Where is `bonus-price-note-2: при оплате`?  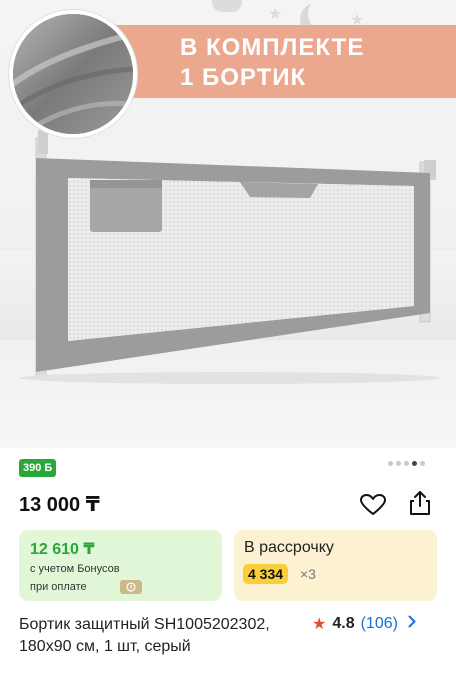 bonus-price-note-2: при оплате is located at coordinates (58, 587).